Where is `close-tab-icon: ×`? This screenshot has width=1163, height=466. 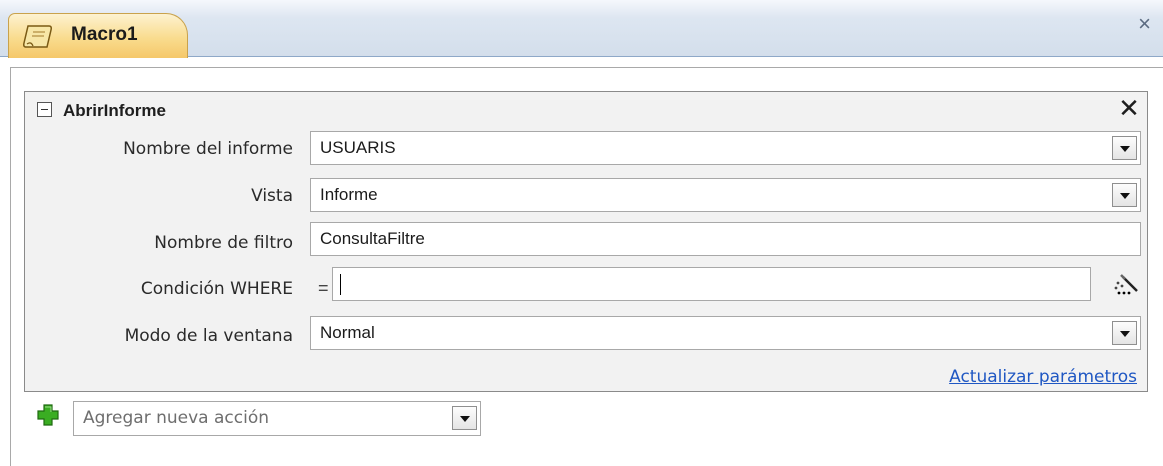
close-tab-icon: × is located at coordinates (1144, 24).